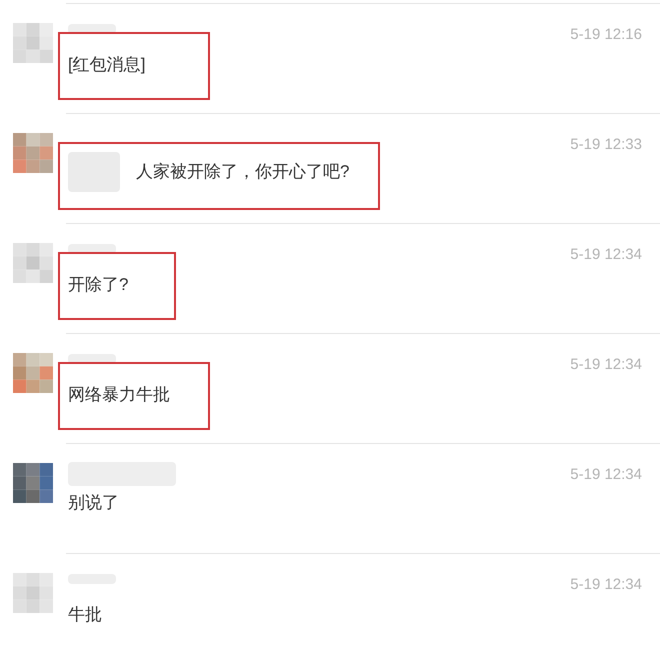 The height and width of the screenshot is (672, 660). What do you see at coordinates (107, 65) in the screenshot?
I see `message-text: [红包消息]` at bounding box center [107, 65].